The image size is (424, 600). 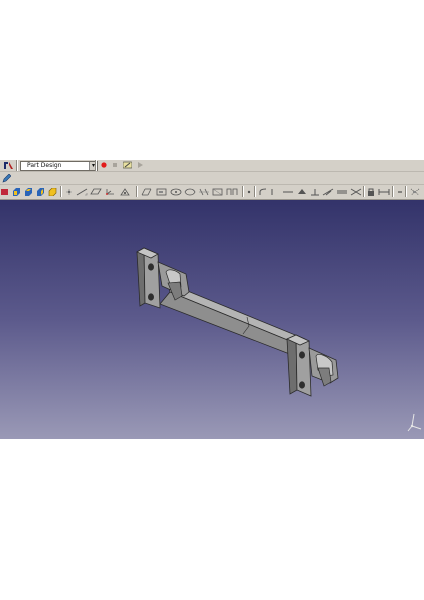 I want to click on revolution-icon, so click(x=176, y=192).